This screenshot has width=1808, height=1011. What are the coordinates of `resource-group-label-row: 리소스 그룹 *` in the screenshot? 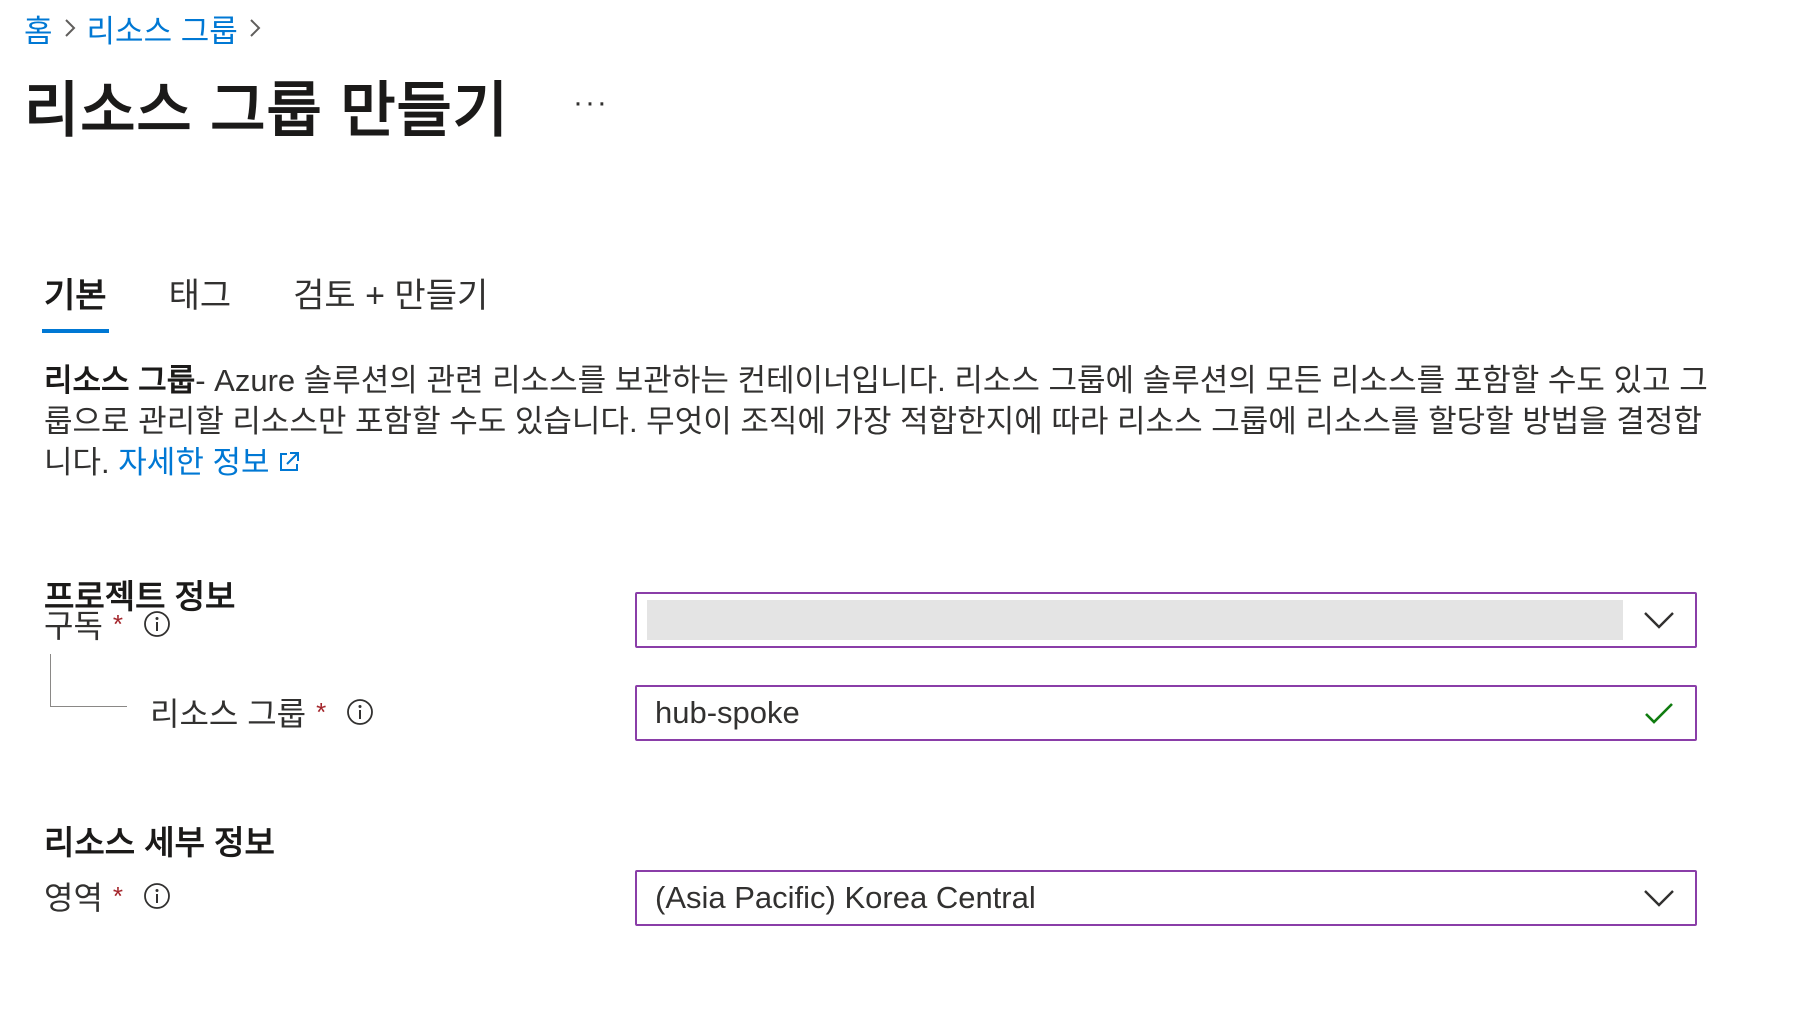 It's located at (262, 712).